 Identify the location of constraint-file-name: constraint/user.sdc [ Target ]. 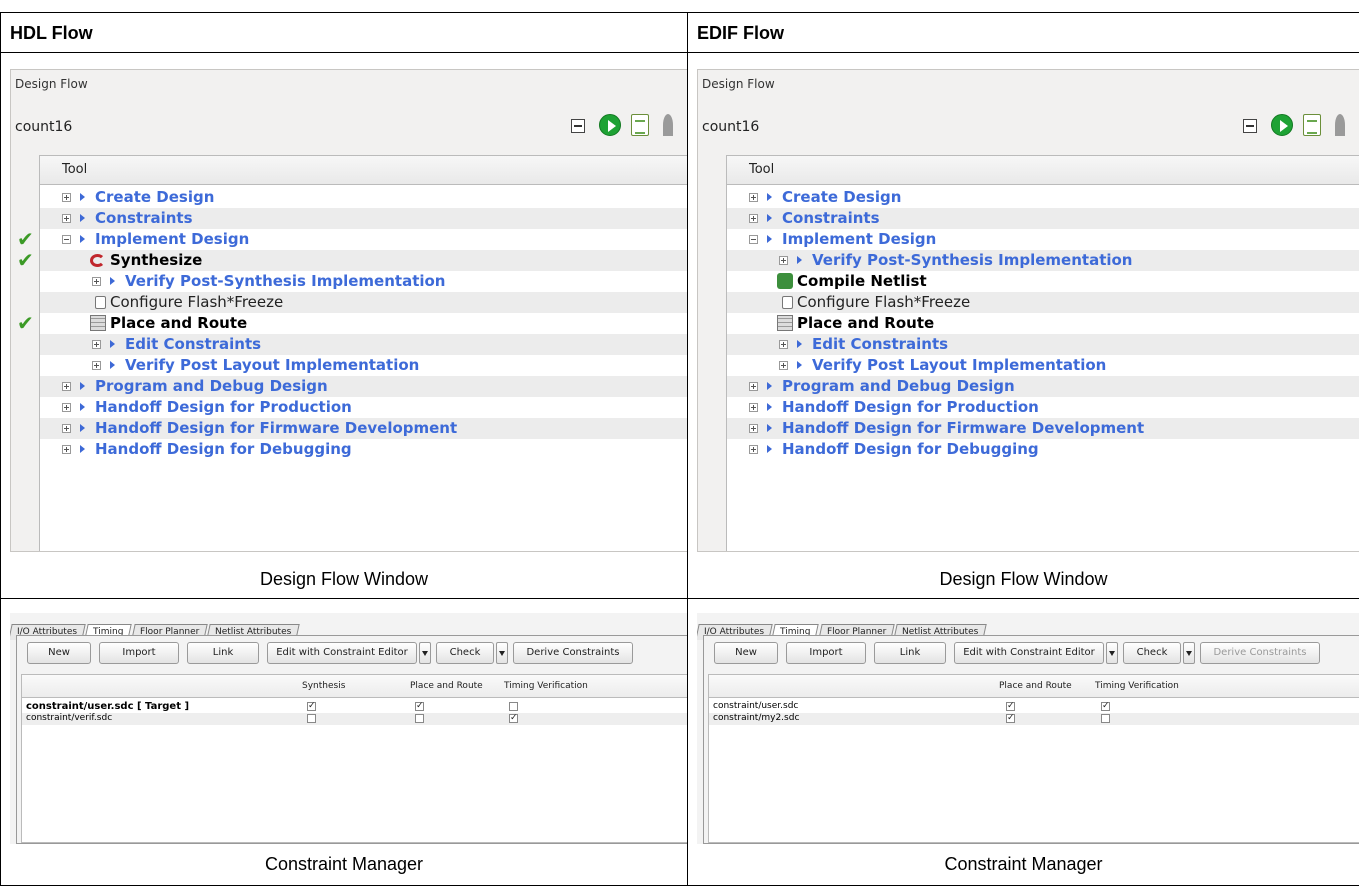
(108, 706).